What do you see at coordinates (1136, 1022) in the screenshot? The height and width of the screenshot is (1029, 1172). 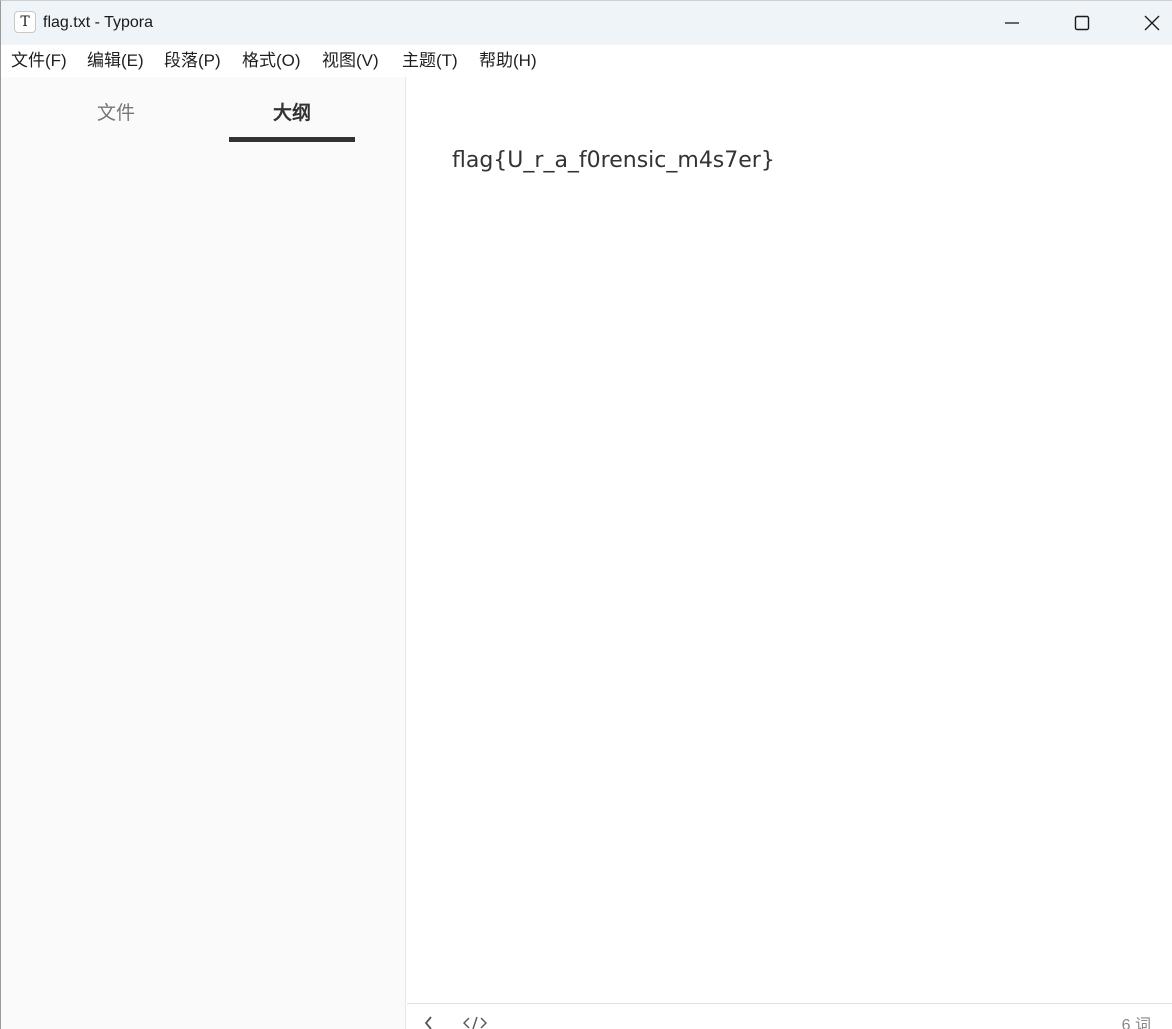 I see `word-count: 6 词` at bounding box center [1136, 1022].